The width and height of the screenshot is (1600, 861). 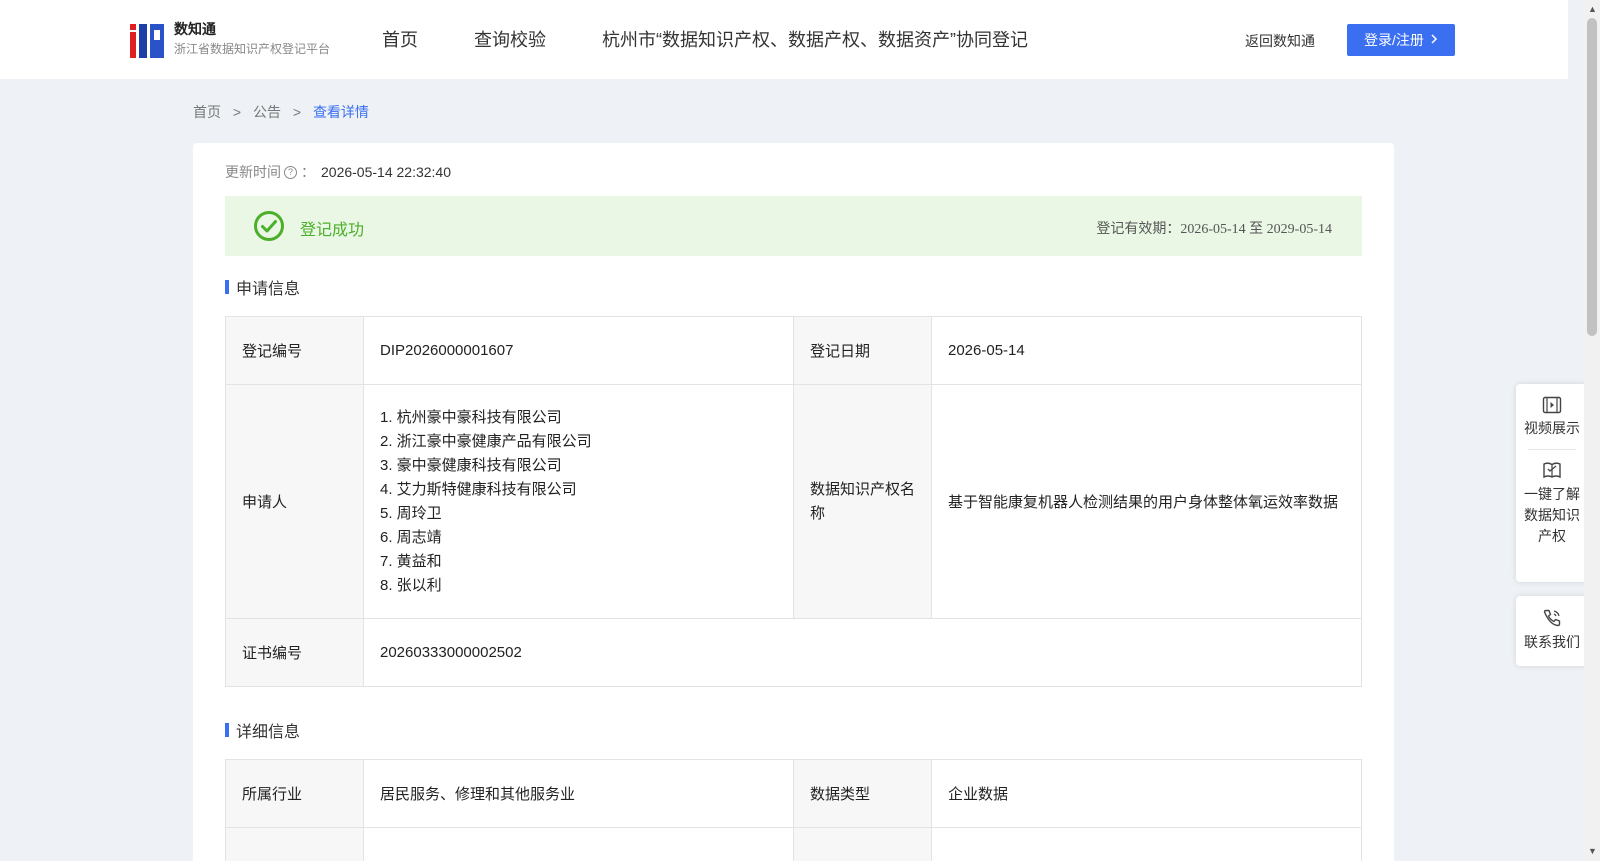 What do you see at coordinates (294, 350) in the screenshot?
I see `reg-no-label: 登记编号` at bounding box center [294, 350].